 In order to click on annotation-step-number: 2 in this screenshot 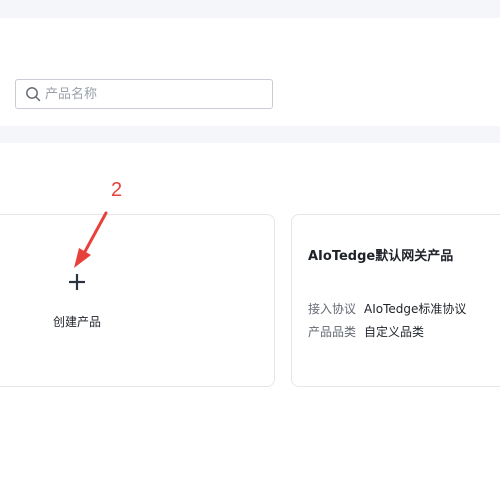, I will do `click(117, 190)`.